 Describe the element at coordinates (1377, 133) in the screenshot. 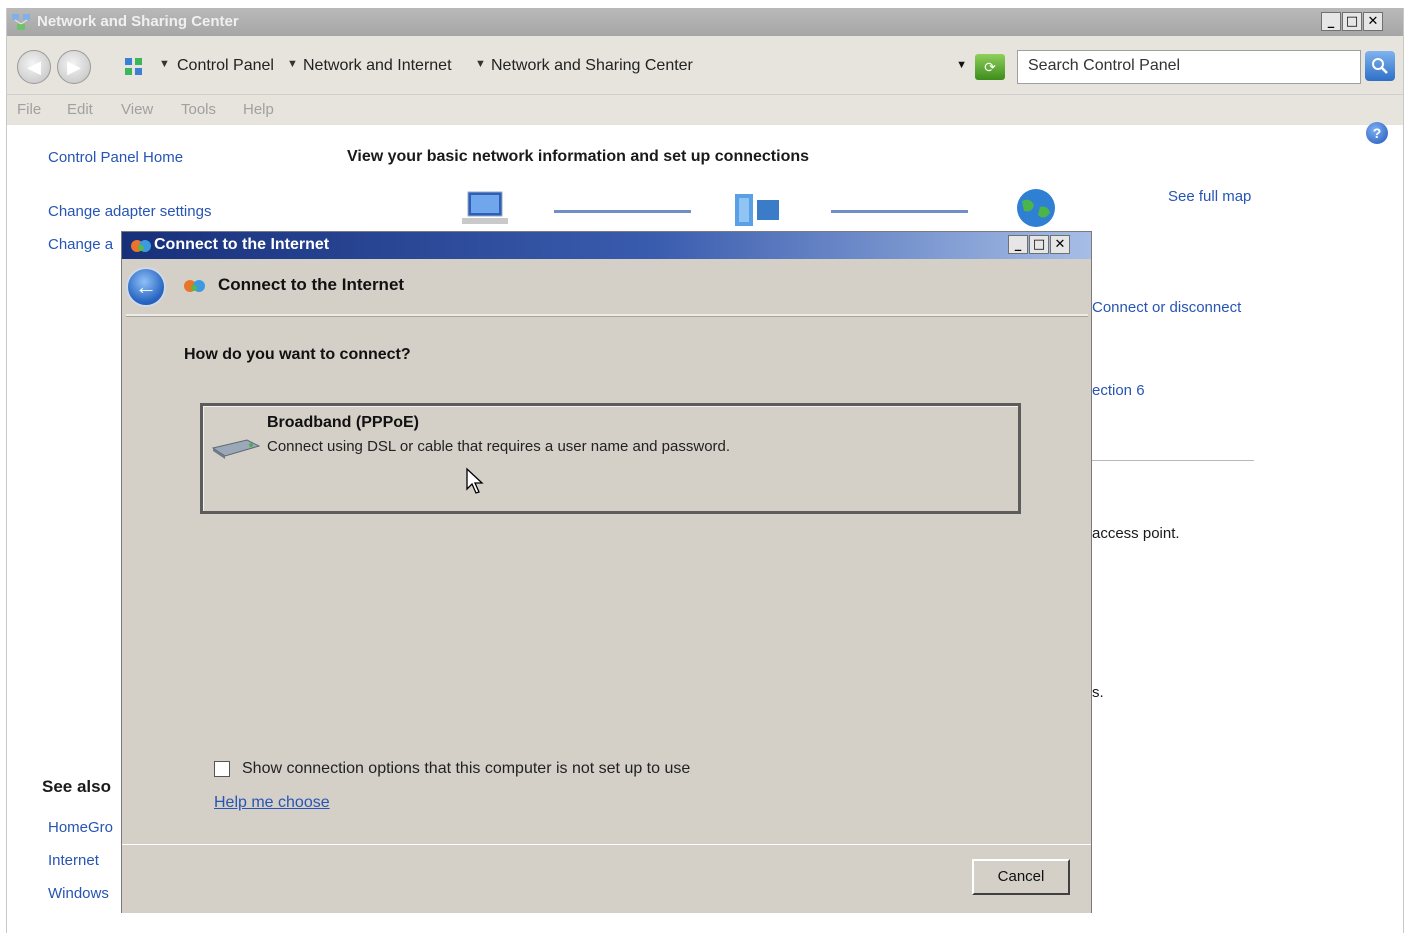

I see `help-icon: ?` at that location.